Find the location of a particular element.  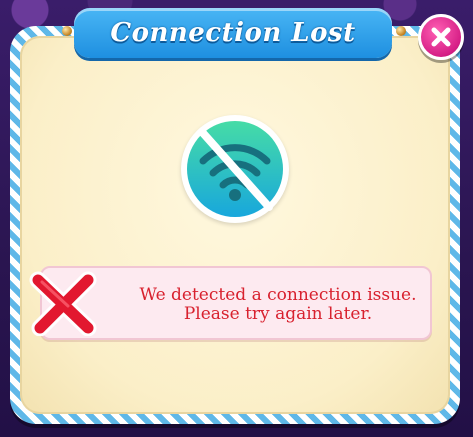

no-wifi-icon is located at coordinates (235, 169).